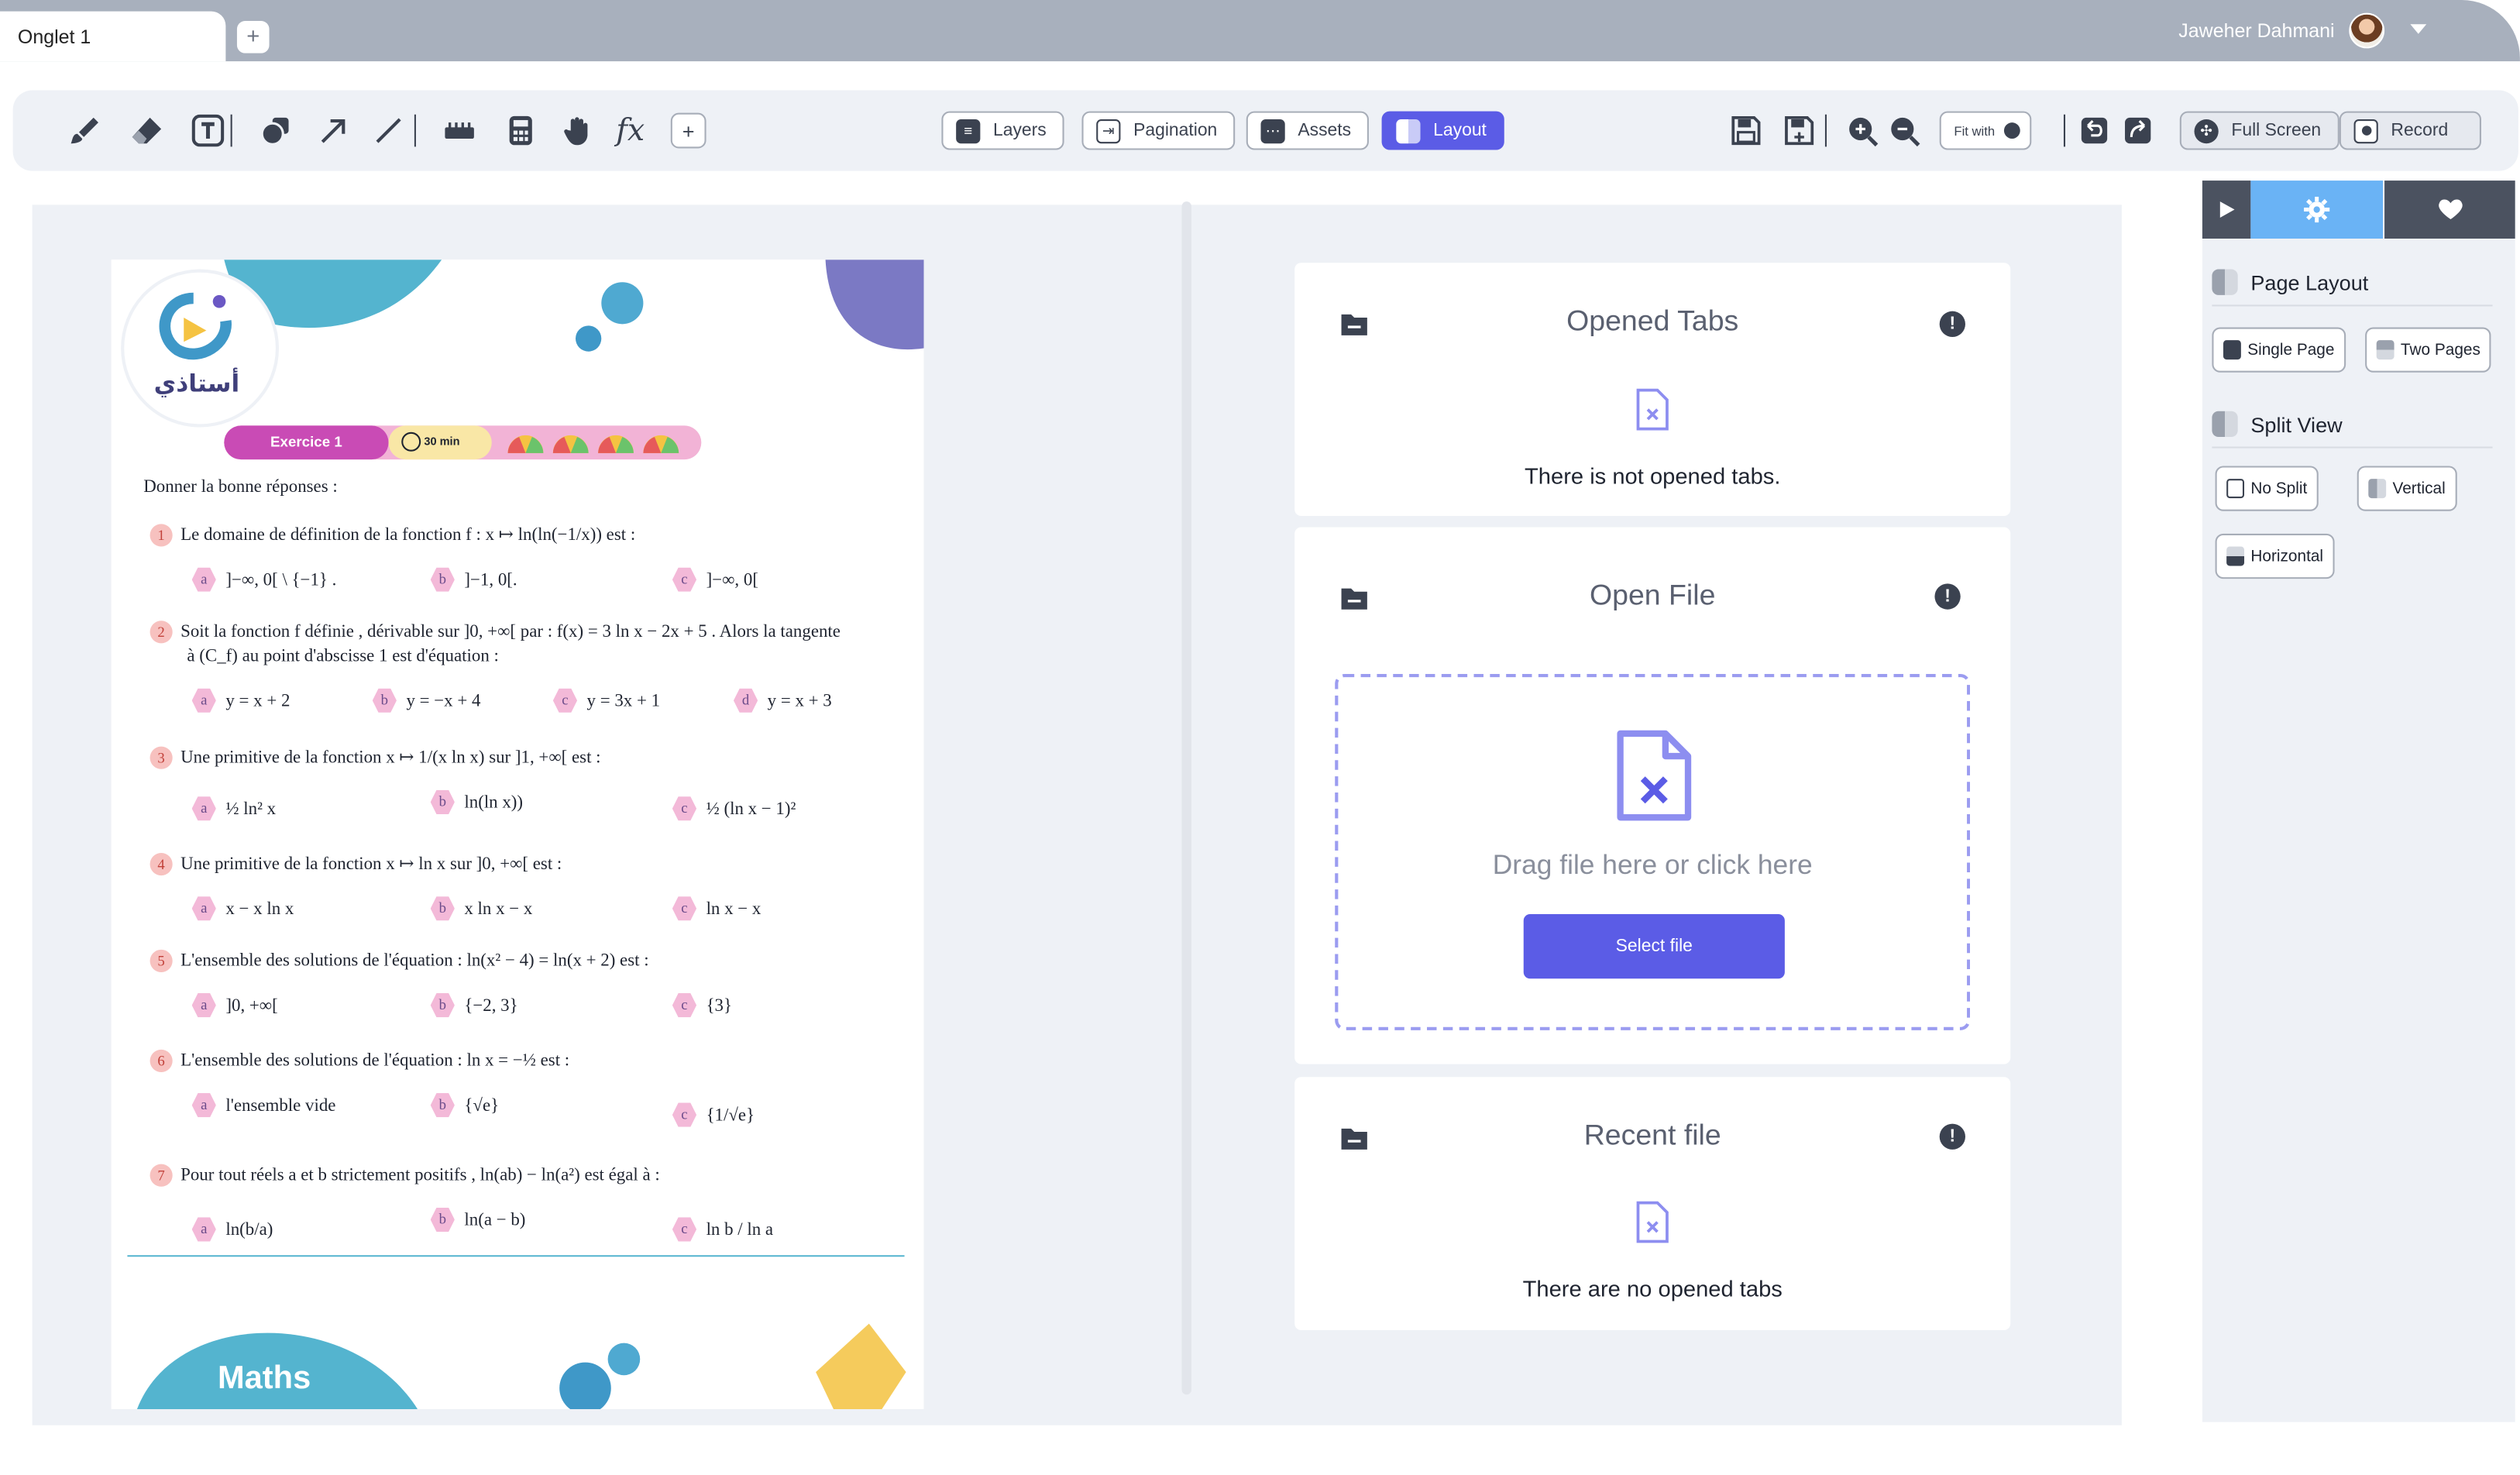 The width and height of the screenshot is (2520, 1475). What do you see at coordinates (232, 1230) in the screenshot?
I see `answer-7a: a ln(b/a)` at bounding box center [232, 1230].